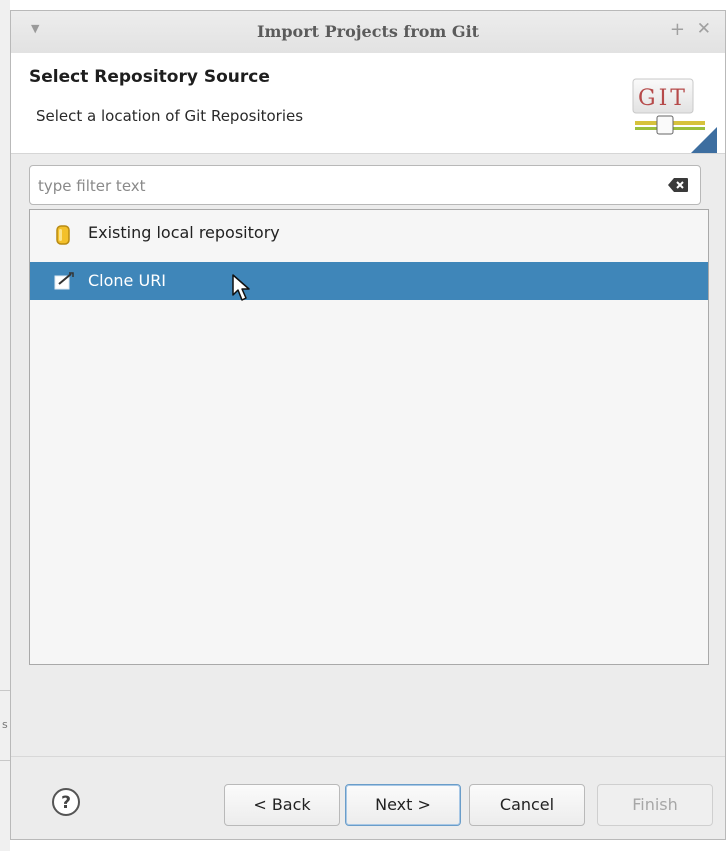 This screenshot has height=851, width=727. I want to click on help-icon: ?, so click(66, 802).